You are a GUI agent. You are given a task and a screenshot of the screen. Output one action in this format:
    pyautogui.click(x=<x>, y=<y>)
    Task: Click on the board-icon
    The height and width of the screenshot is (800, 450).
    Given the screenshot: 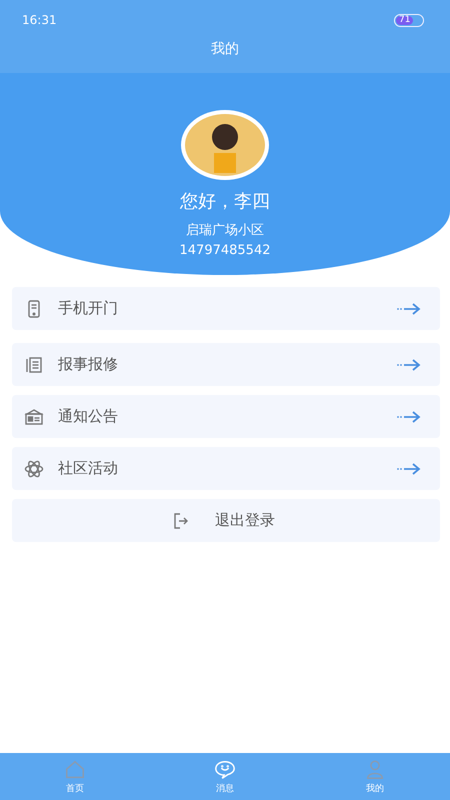 What is the action you would take?
    pyautogui.click(x=34, y=416)
    